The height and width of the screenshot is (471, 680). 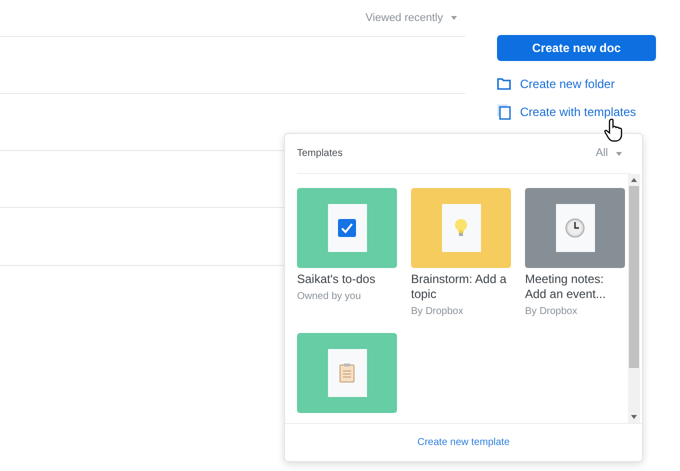 What do you see at coordinates (634, 417) in the screenshot?
I see `scroll-down-arrow-icon` at bounding box center [634, 417].